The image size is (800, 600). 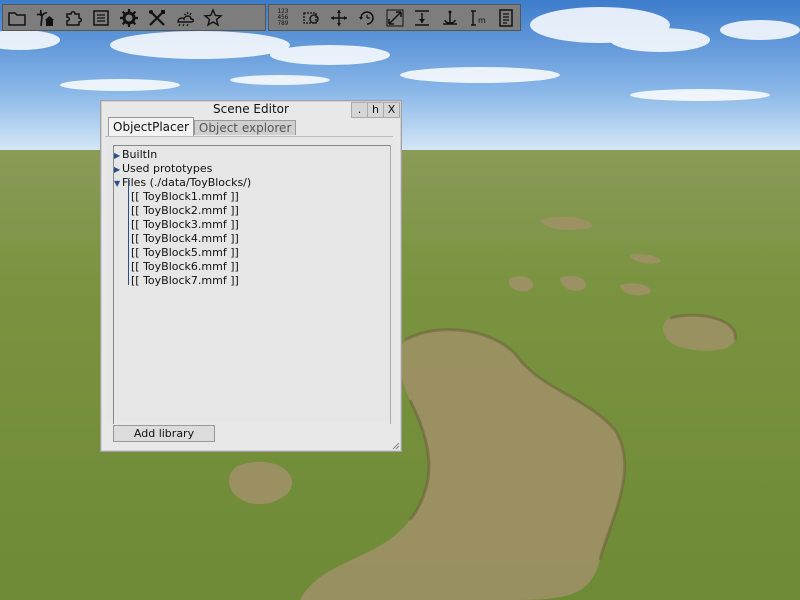 What do you see at coordinates (395, 445) in the screenshot?
I see `resize-grip-icon` at bounding box center [395, 445].